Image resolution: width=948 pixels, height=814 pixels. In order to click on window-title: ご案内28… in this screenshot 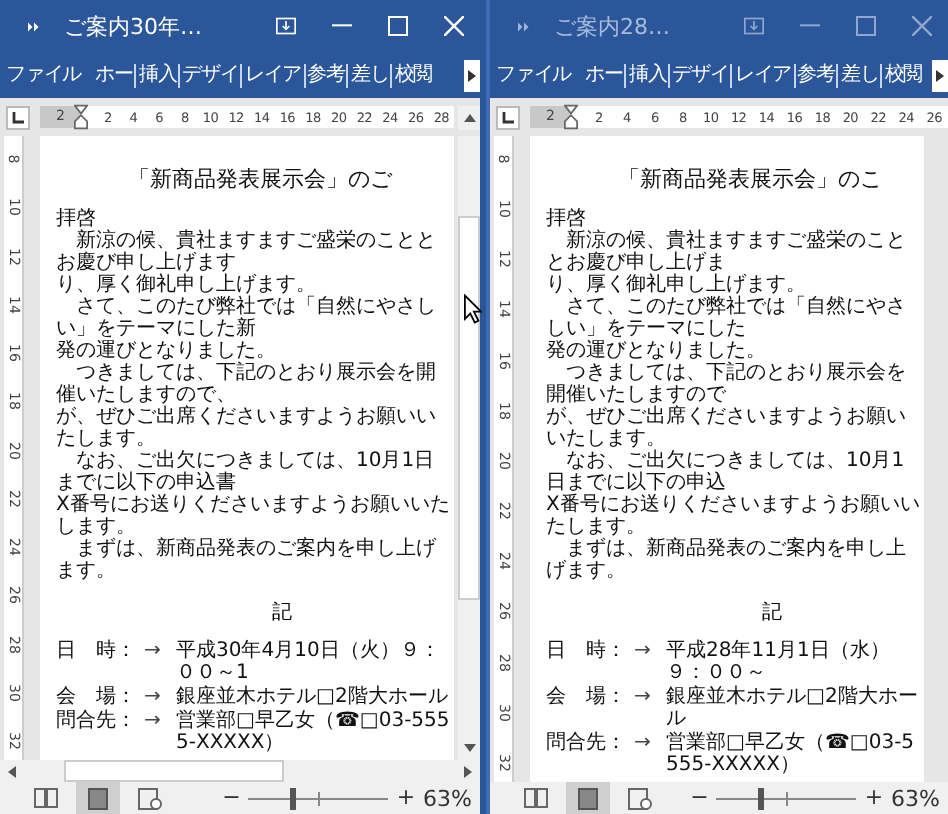, I will do `click(612, 26)`.